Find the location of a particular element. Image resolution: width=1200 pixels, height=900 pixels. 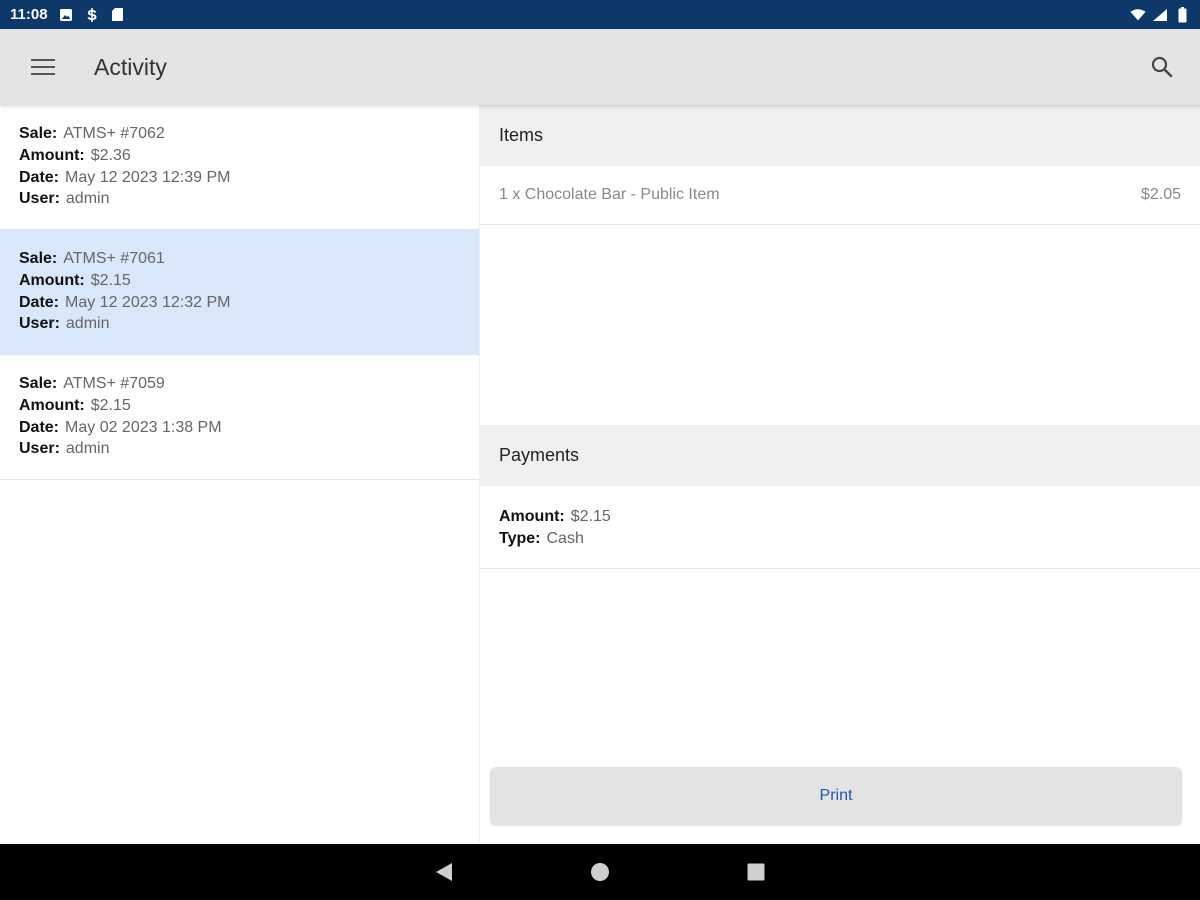

item-price: $2.05 is located at coordinates (1160, 194).